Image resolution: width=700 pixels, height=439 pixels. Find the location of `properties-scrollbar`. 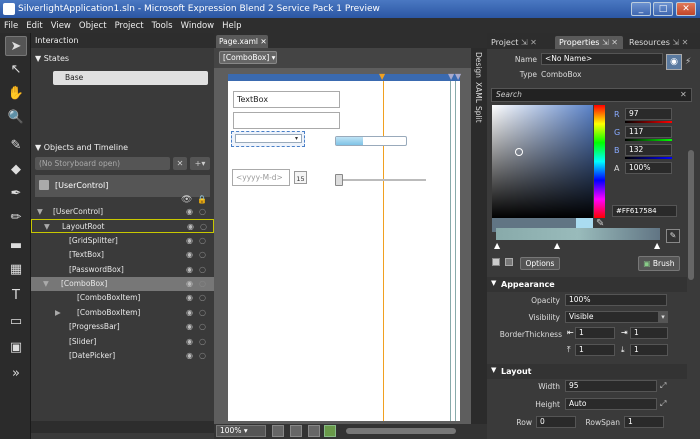

properties-scrollbar is located at coordinates (691, 215).